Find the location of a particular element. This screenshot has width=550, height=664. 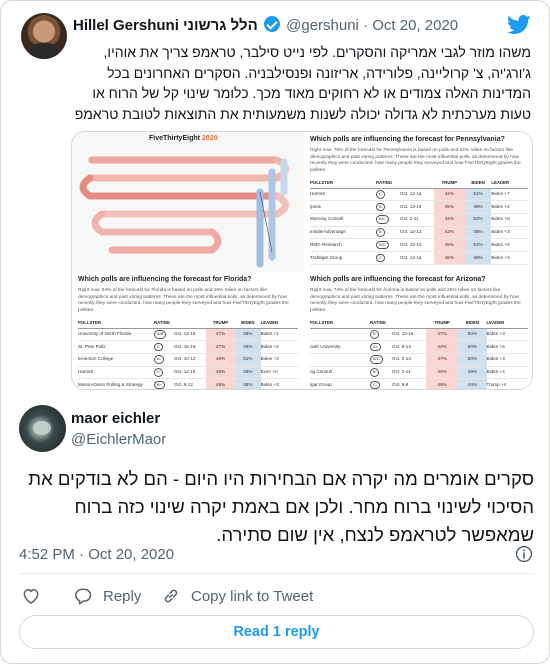

quoted-author-handle: @gershuni is located at coordinates (322, 25).